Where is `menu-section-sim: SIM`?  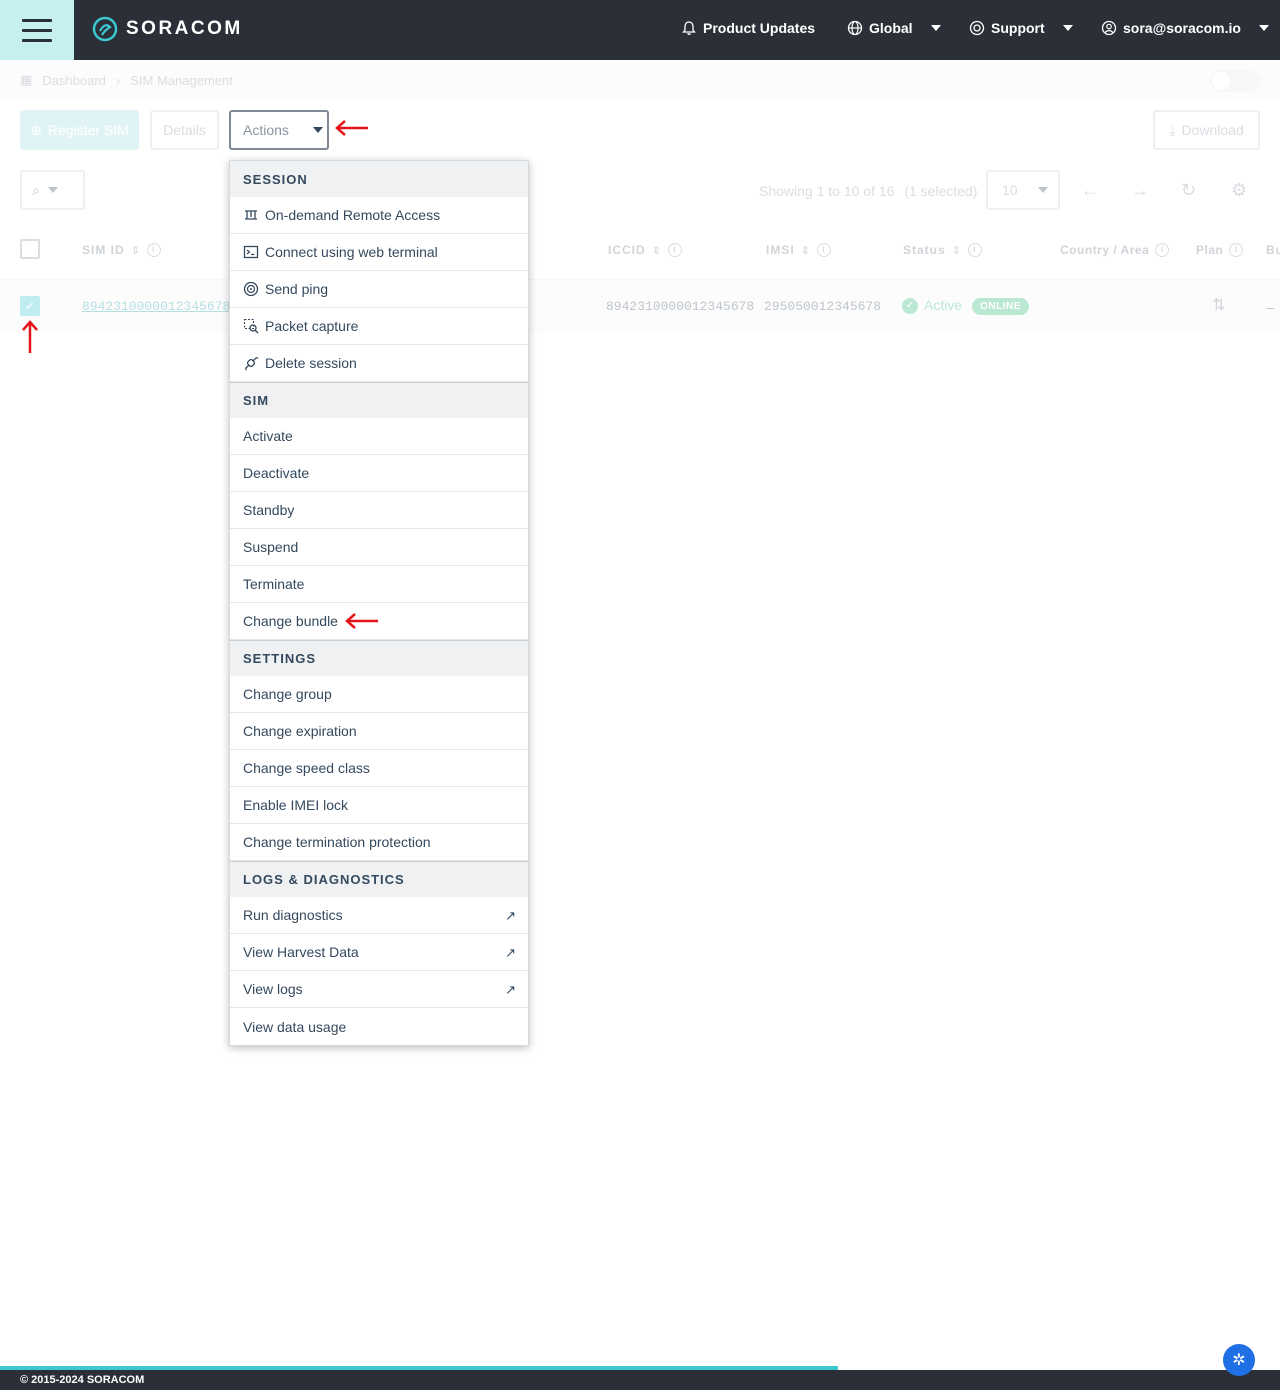
menu-section-sim: SIM is located at coordinates (379, 400).